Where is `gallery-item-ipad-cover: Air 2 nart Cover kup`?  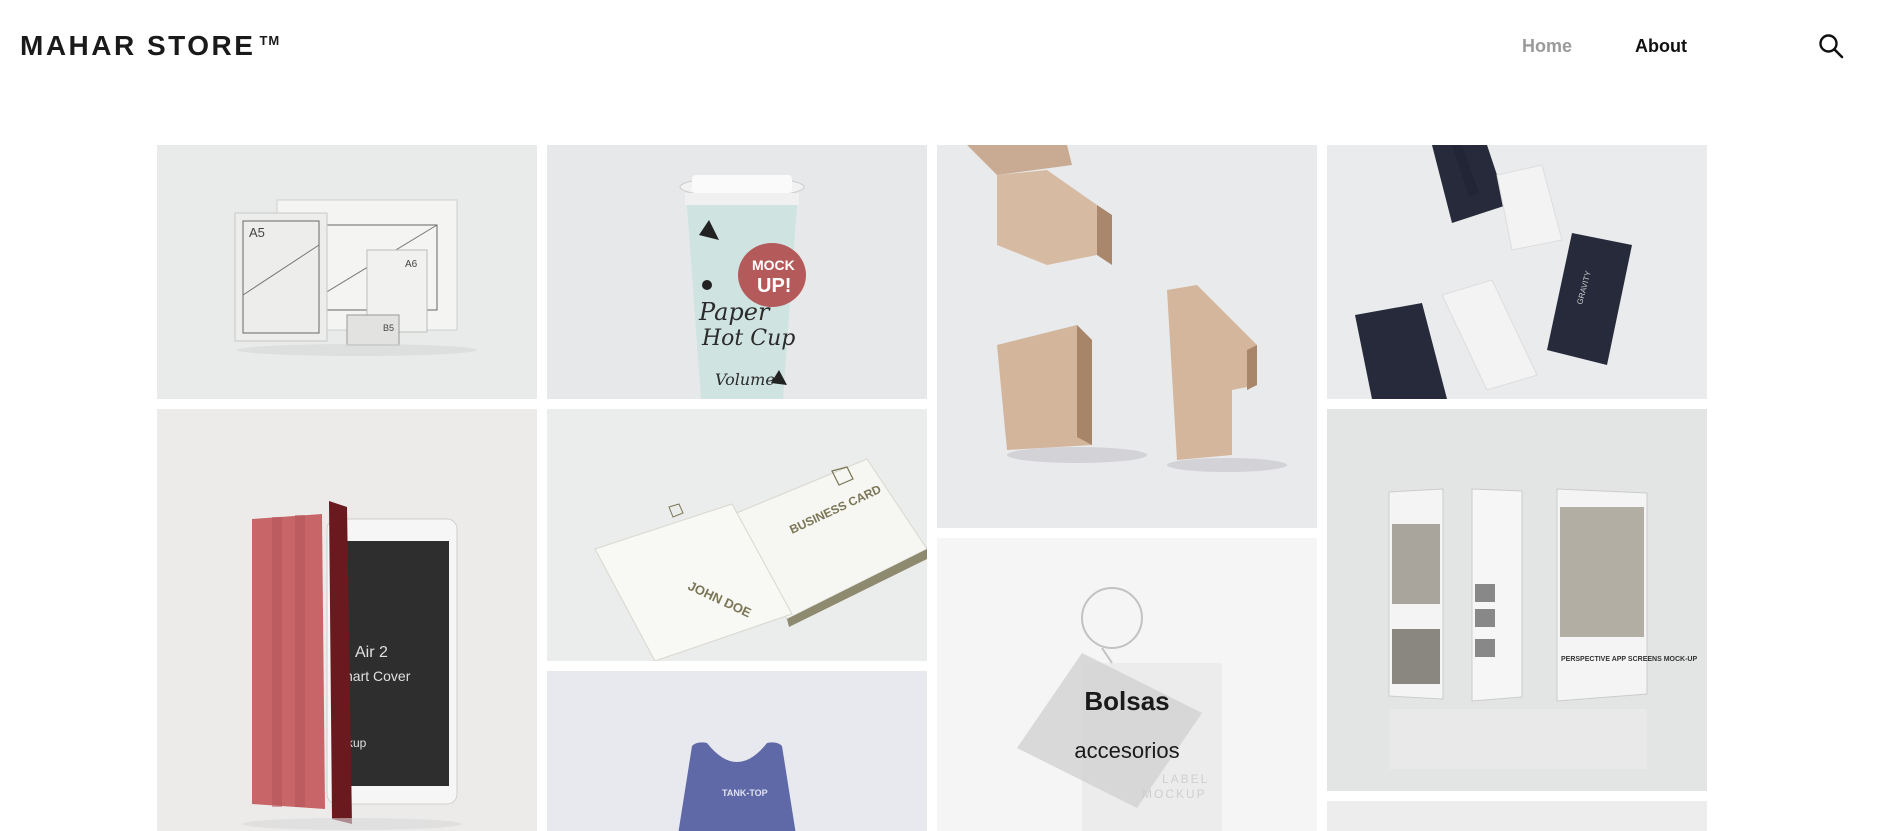
gallery-item-ipad-cover: Air 2 nart Cover kup is located at coordinates (347, 620).